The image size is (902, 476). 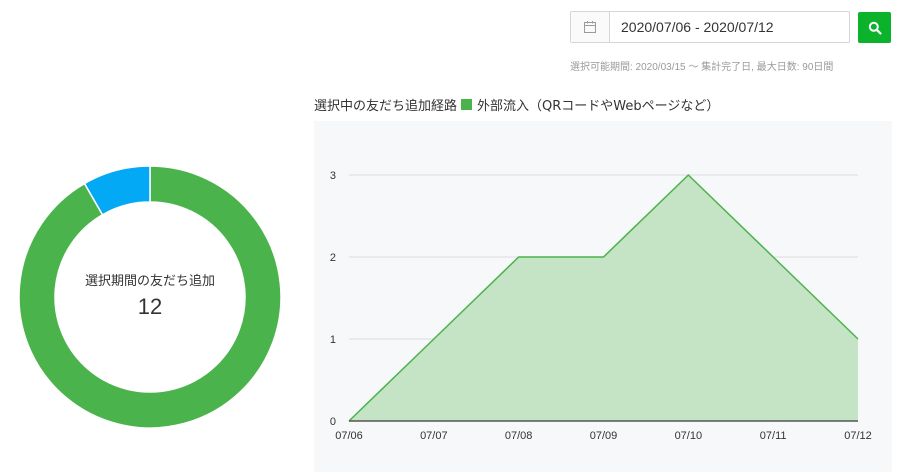 I want to click on legend-label: 外部流入（QRコードやWebページなど）, so click(x=598, y=106).